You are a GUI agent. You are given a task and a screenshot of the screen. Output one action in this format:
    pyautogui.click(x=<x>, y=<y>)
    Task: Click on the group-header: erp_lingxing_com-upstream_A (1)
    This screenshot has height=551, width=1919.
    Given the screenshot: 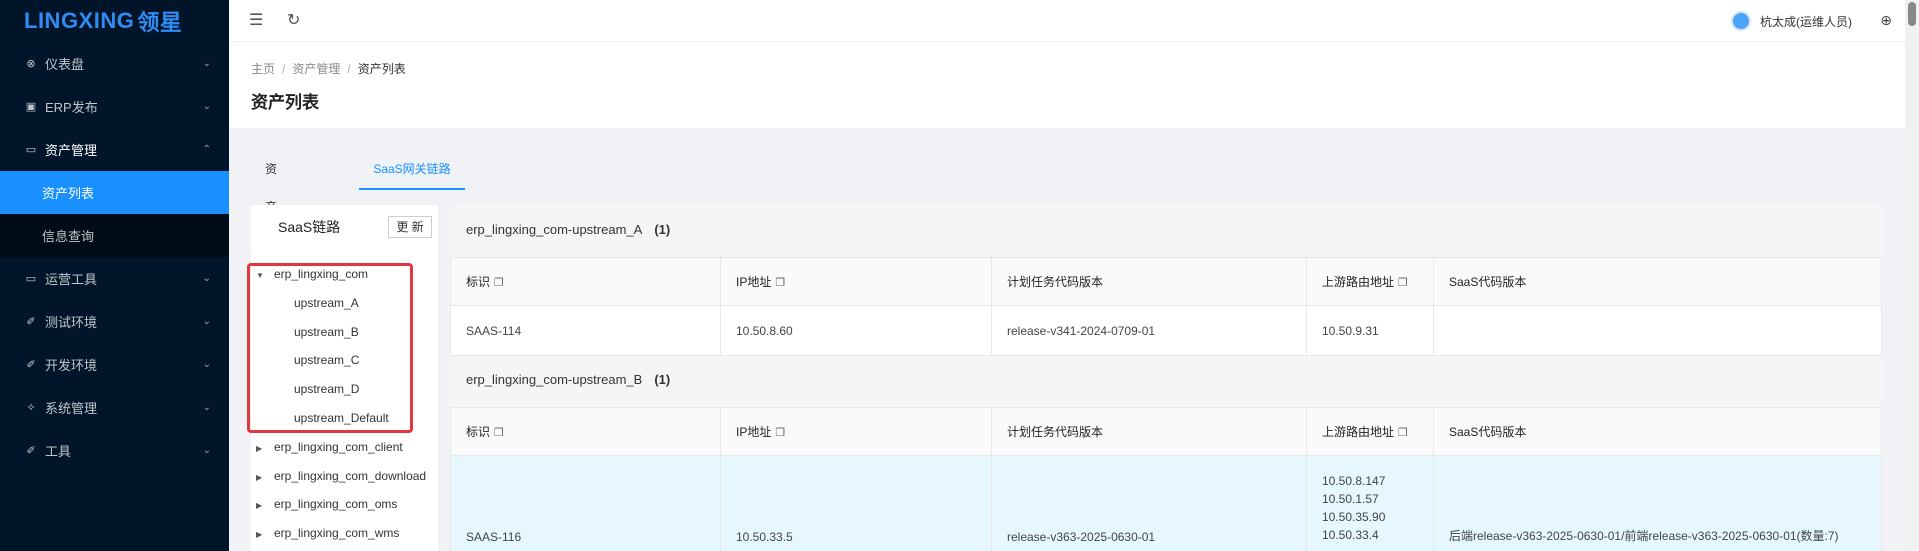 What is the action you would take?
    pyautogui.click(x=1166, y=230)
    